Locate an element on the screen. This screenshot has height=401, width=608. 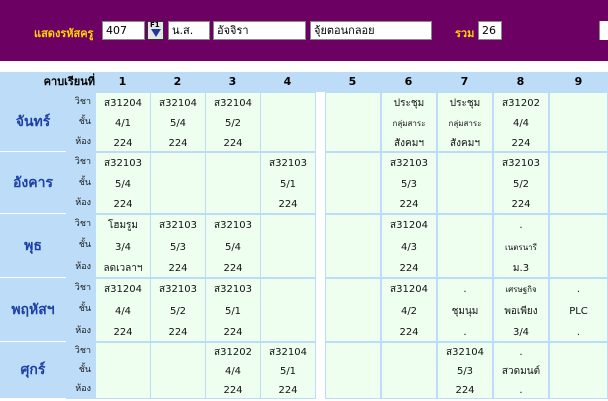
timetable-cell: ส32104 5/4 224 is located at coordinates (178, 122).